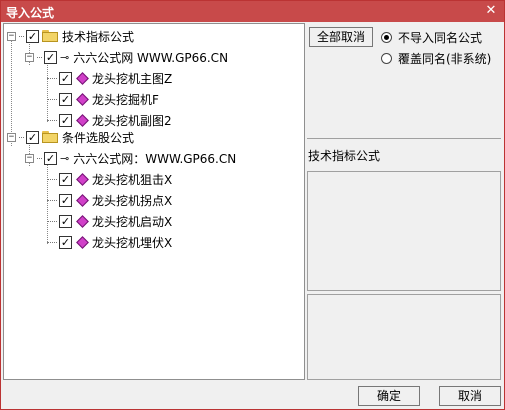 This screenshot has height=410, width=505. What do you see at coordinates (132, 120) in the screenshot?
I see `tree-item-label: 龙头挖机副图2` at bounding box center [132, 120].